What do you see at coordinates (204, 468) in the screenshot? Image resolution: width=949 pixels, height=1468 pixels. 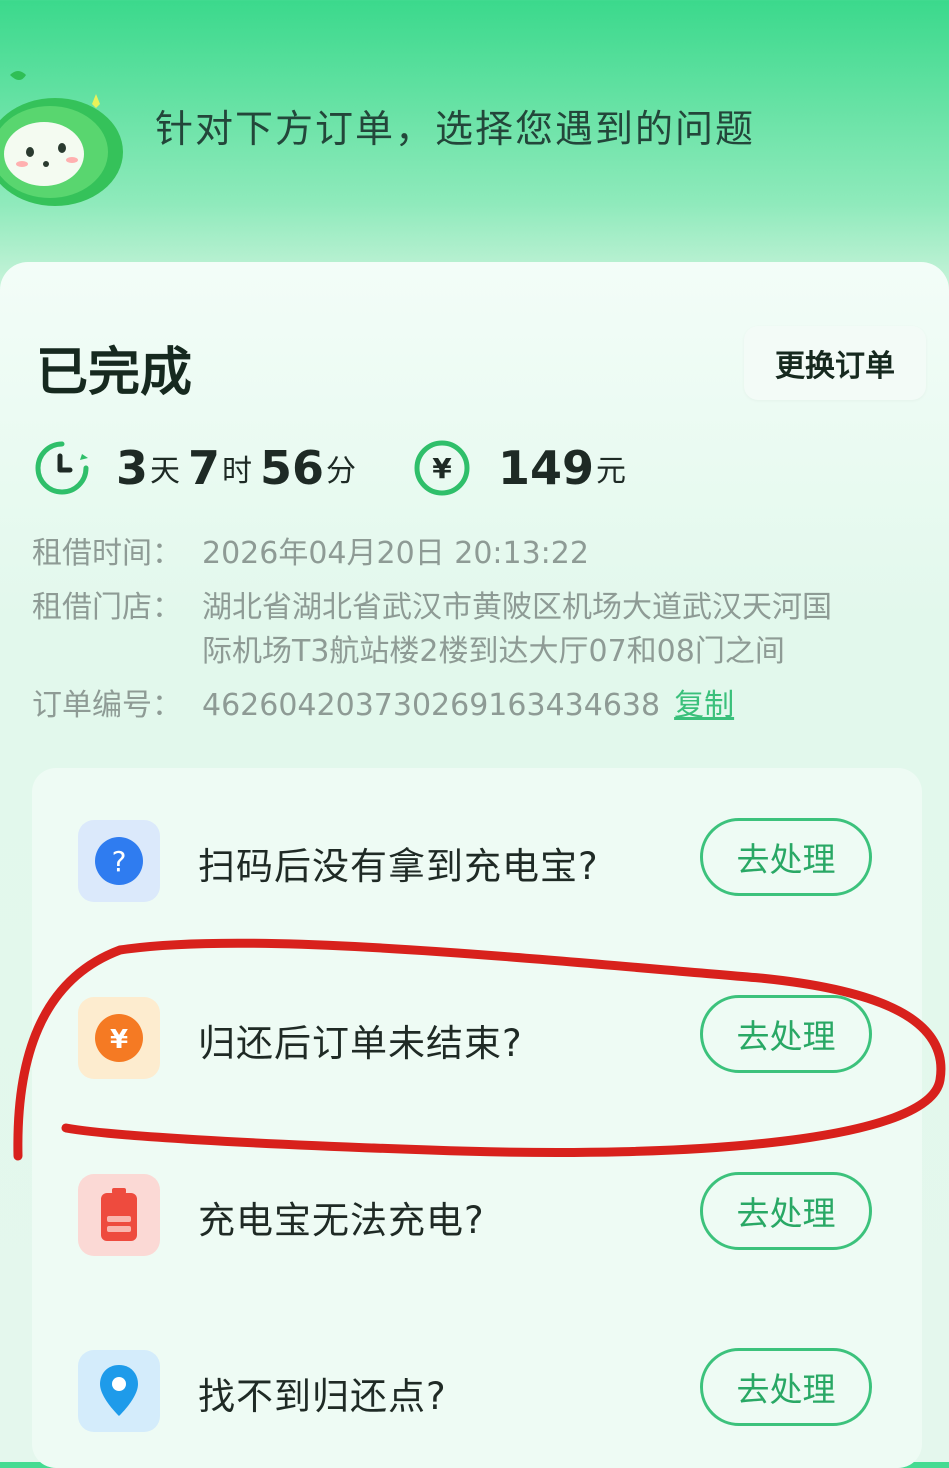 I see `duration-hours: 7` at bounding box center [204, 468].